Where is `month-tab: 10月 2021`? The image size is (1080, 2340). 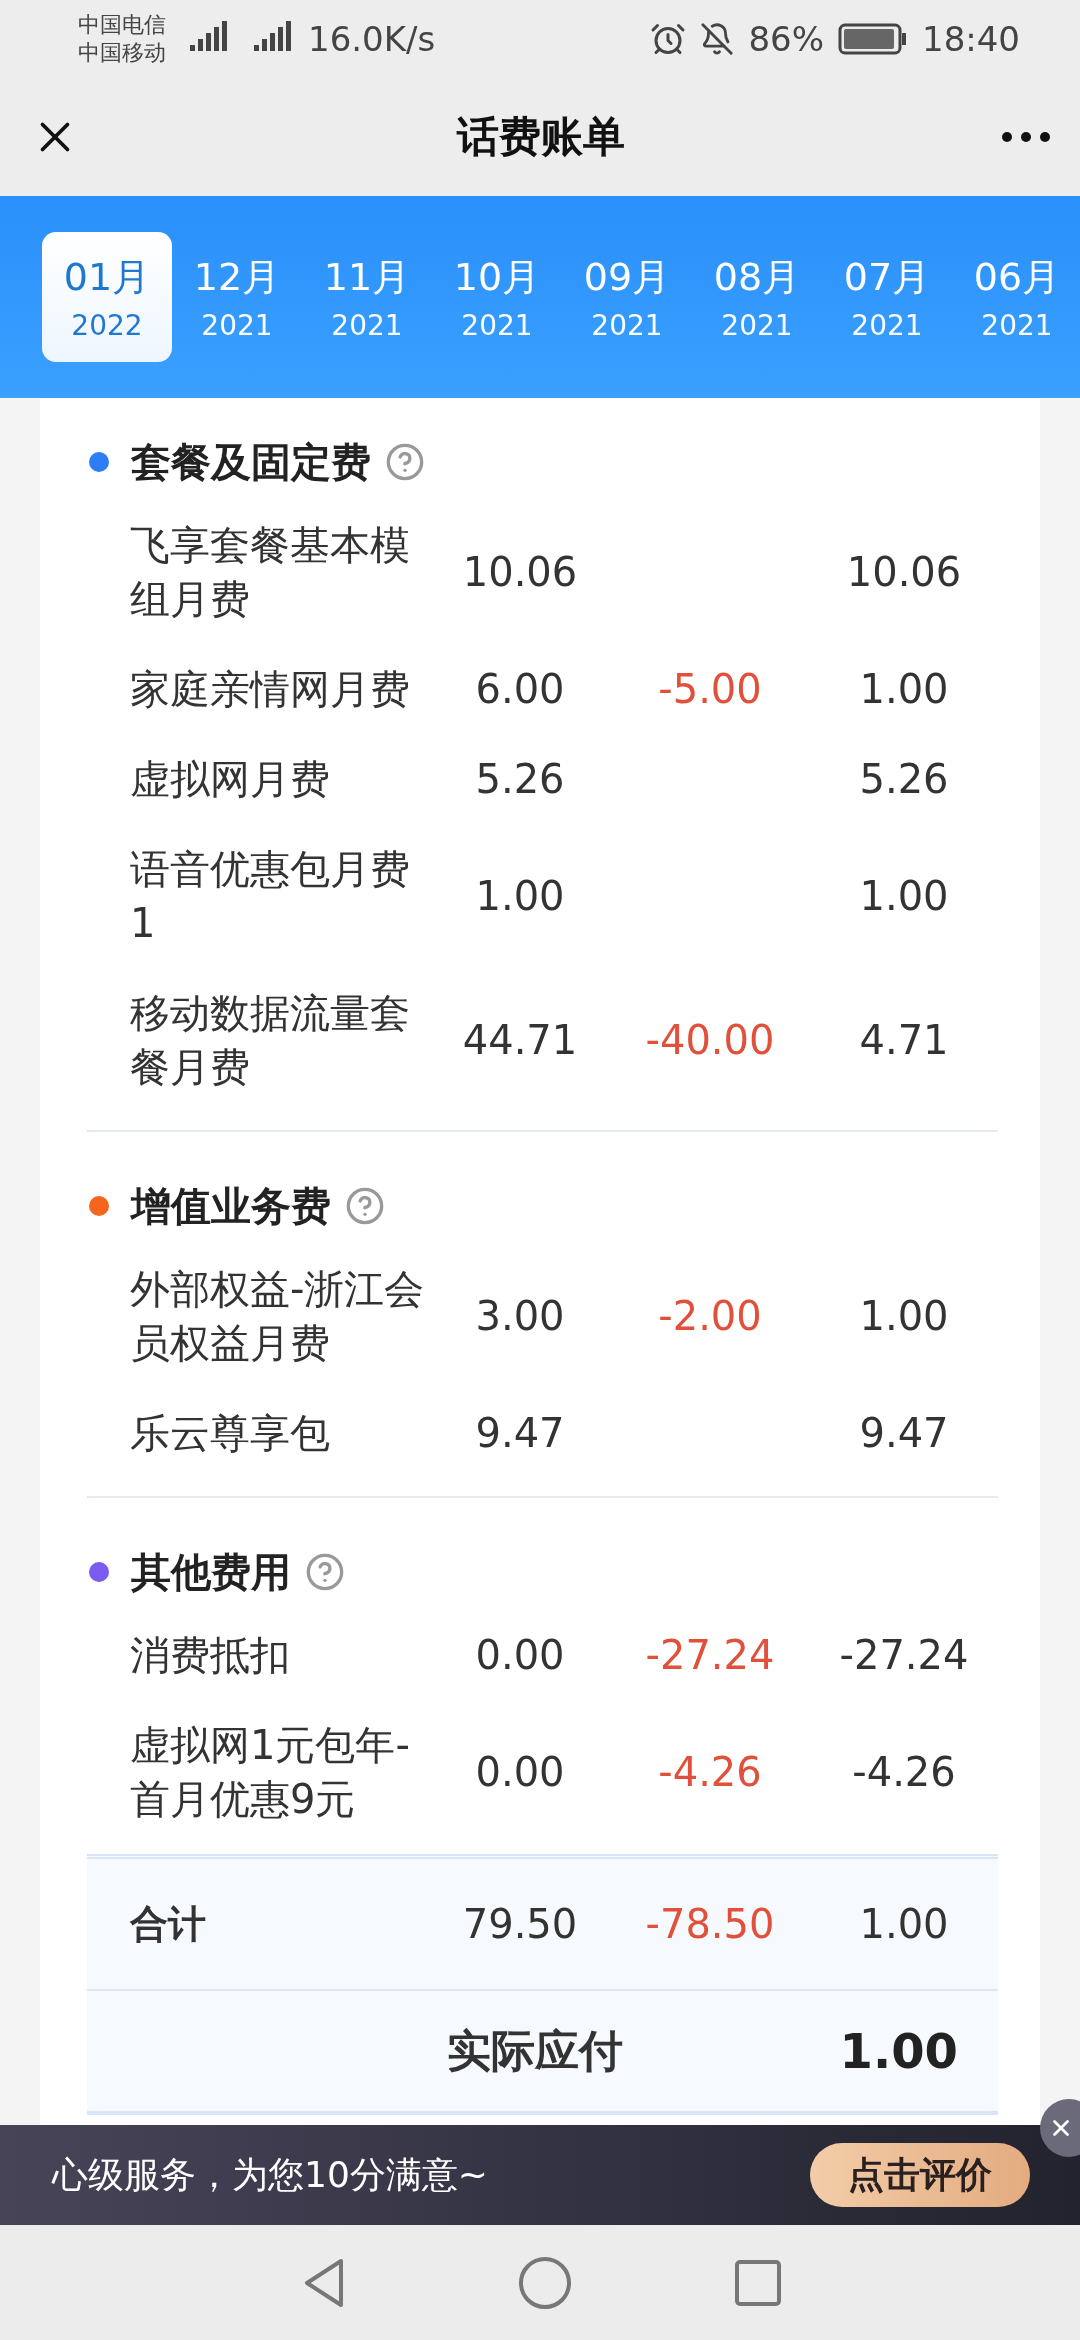 month-tab: 10月 2021 is located at coordinates (497, 297).